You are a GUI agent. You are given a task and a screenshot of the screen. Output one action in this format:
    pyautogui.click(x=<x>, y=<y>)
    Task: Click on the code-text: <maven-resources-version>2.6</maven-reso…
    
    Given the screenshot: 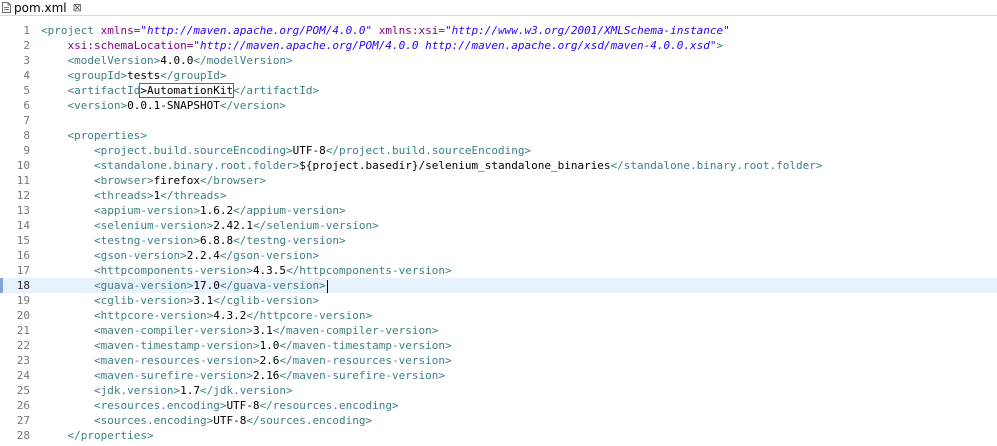 What is the action you would take?
    pyautogui.click(x=246, y=360)
    